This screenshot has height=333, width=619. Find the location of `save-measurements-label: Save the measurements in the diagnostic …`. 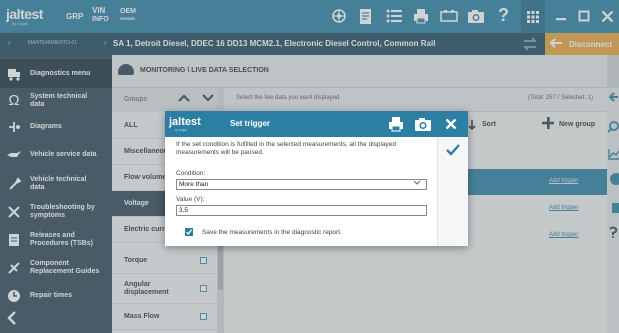

save-measurements-label: Save the measurements in the diagnostic … is located at coordinates (272, 232).